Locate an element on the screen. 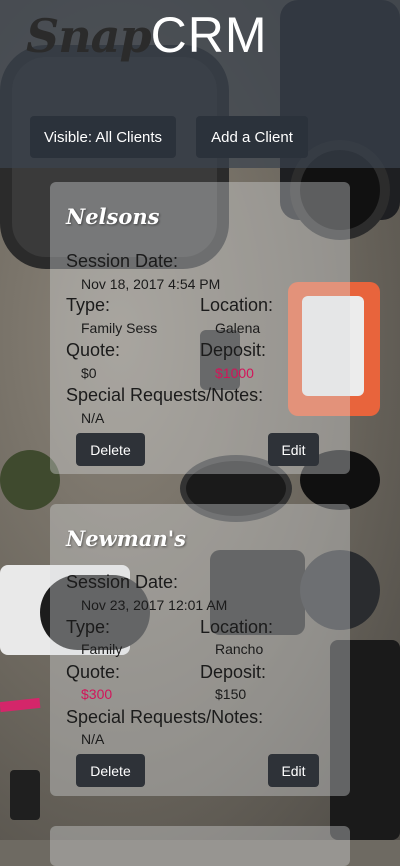  client-card is located at coordinates (200, 846).